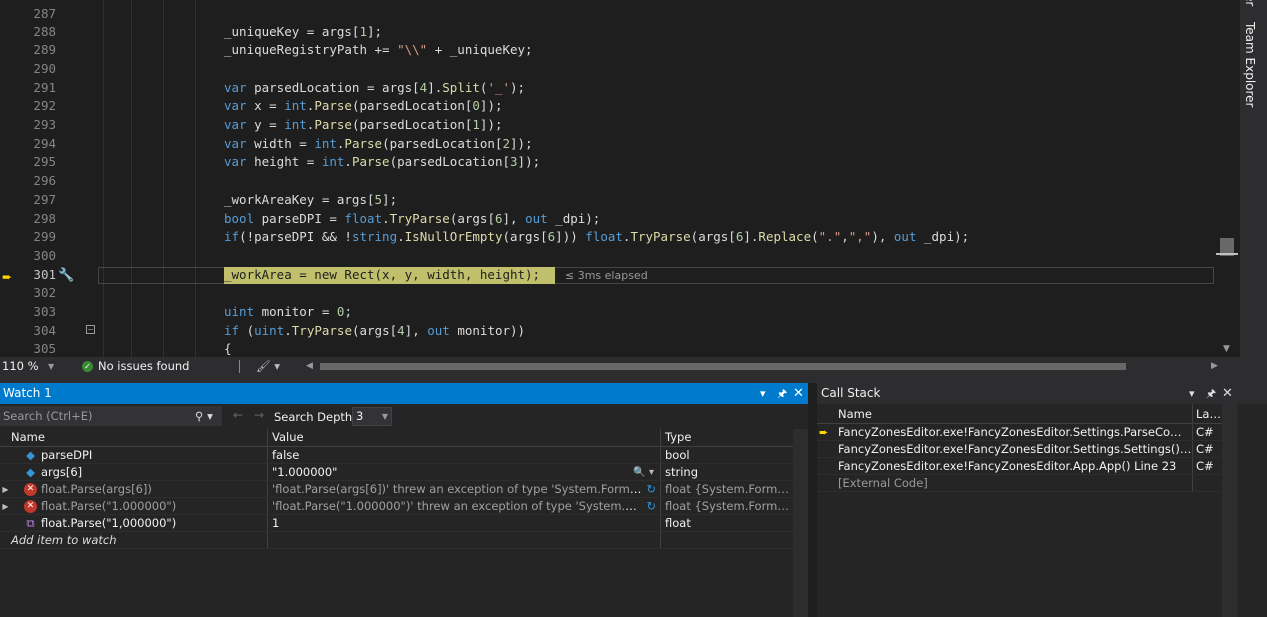 The height and width of the screenshot is (617, 1267). I want to click on visualizer-icon: 🔍 ▾, so click(643, 472).